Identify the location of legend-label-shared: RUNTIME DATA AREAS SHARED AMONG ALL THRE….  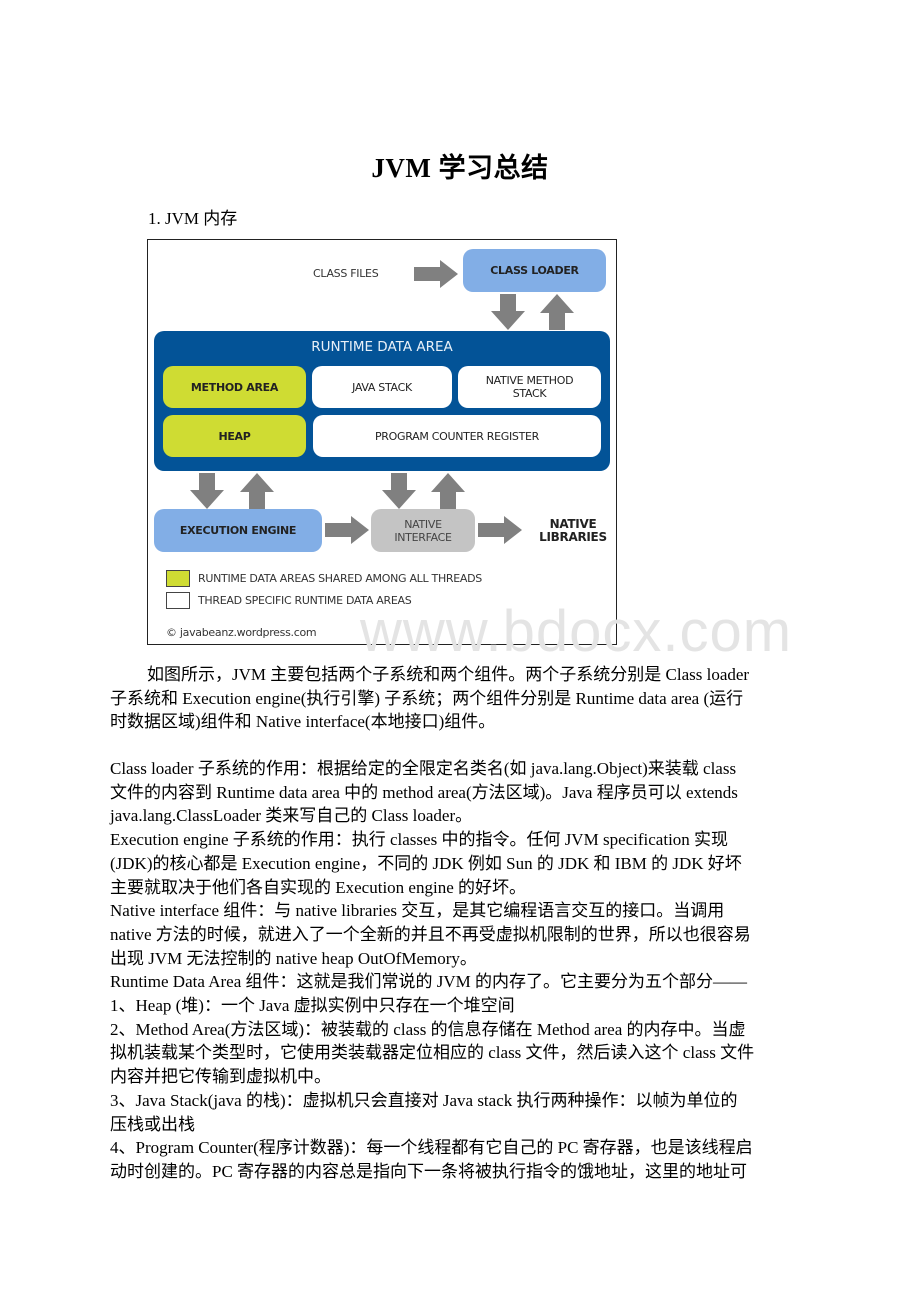
(340, 578).